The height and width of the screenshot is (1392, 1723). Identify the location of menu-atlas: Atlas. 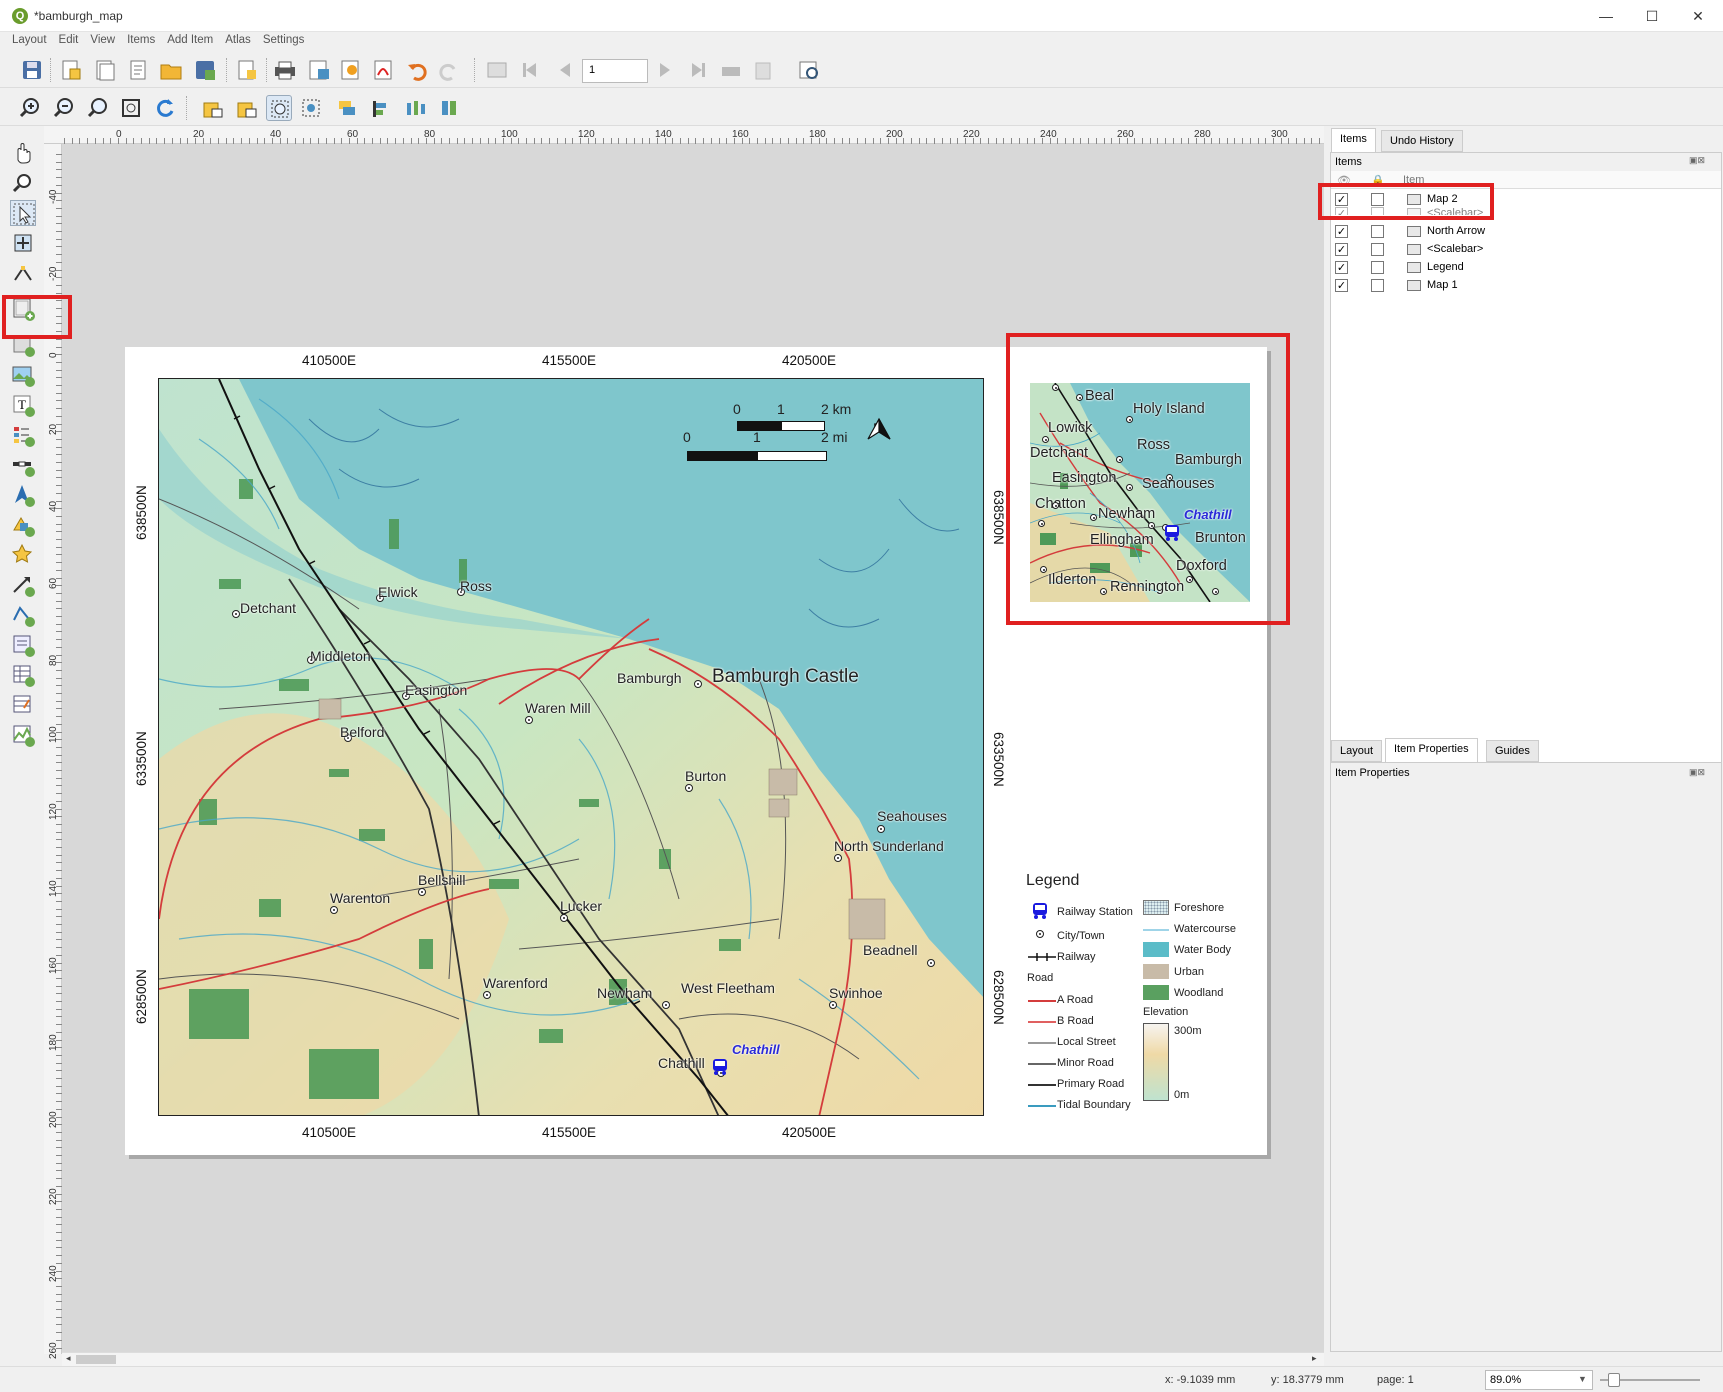
(238, 39).